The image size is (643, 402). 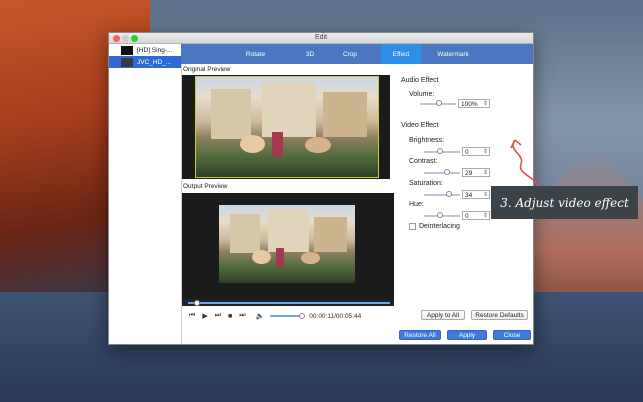 I want to click on saturation-slider, so click(x=442, y=194).